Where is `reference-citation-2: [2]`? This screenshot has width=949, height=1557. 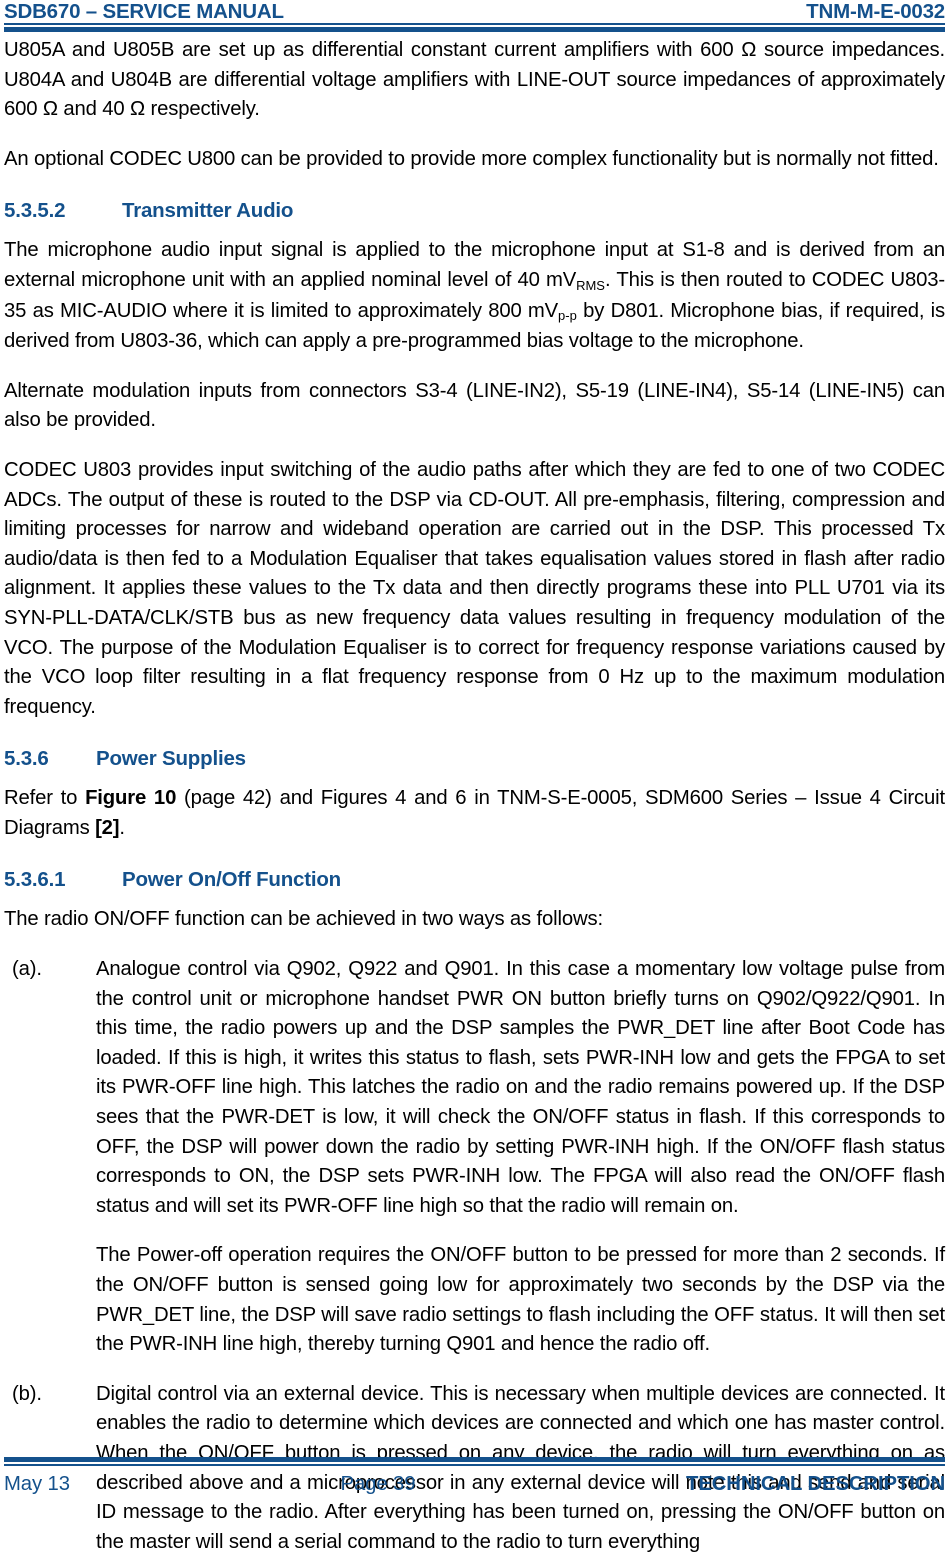 reference-citation-2: [2] is located at coordinates (107, 827).